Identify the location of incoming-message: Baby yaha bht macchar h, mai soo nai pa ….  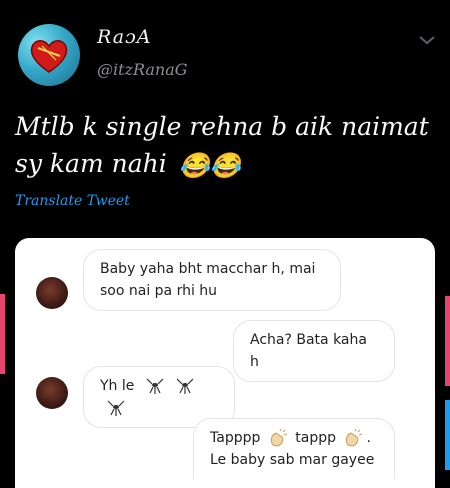
(212, 280).